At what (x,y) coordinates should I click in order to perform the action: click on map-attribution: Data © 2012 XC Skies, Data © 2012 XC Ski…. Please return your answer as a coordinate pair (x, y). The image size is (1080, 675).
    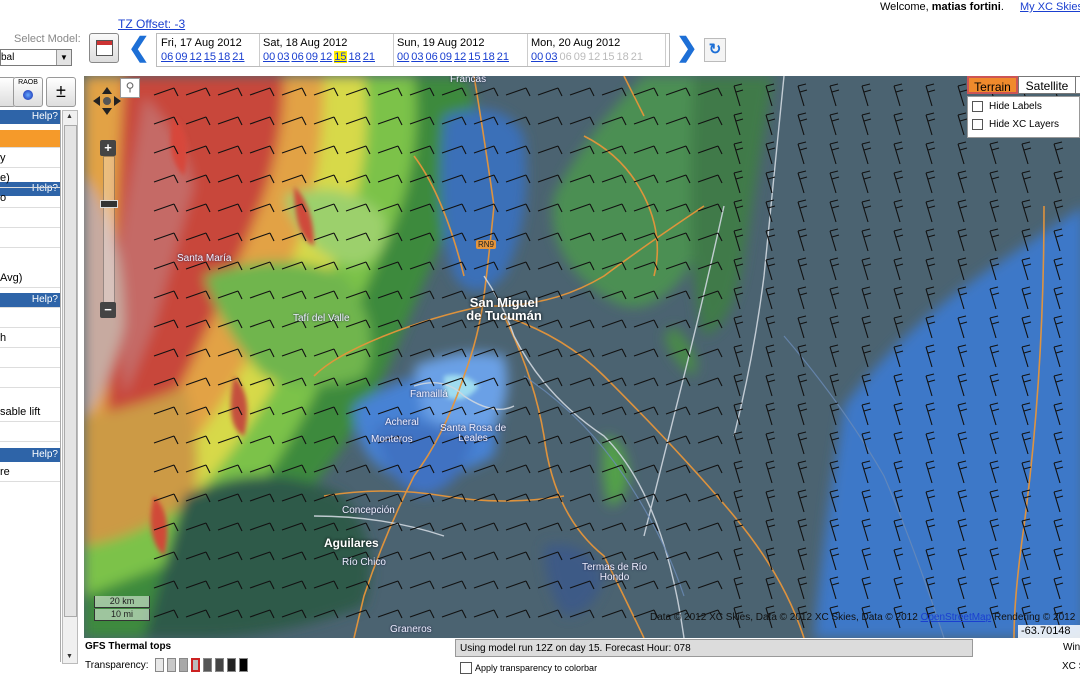
    Looking at the image, I should click on (862, 617).